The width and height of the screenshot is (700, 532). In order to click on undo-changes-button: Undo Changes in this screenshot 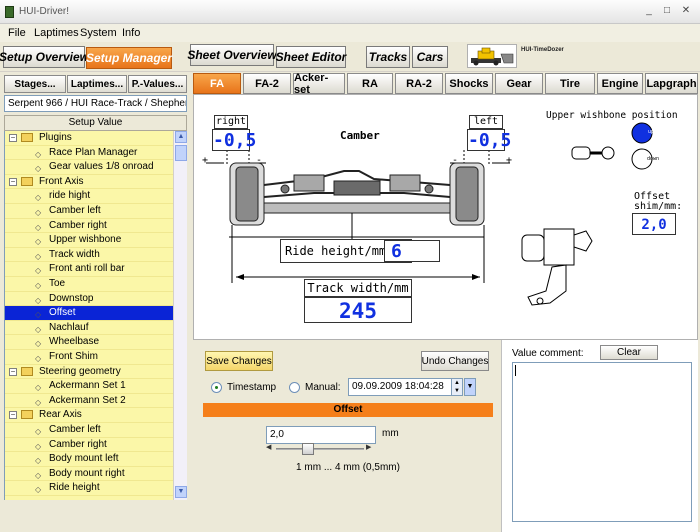, I will do `click(455, 361)`.